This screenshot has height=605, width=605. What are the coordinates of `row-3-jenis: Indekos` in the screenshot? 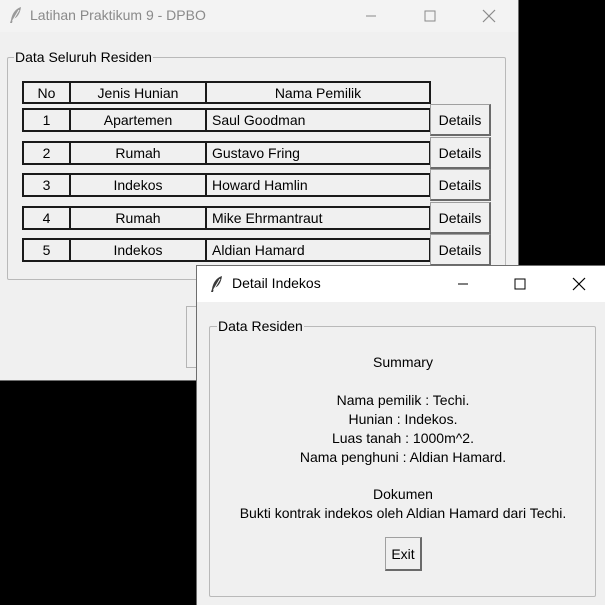 It's located at (138, 185).